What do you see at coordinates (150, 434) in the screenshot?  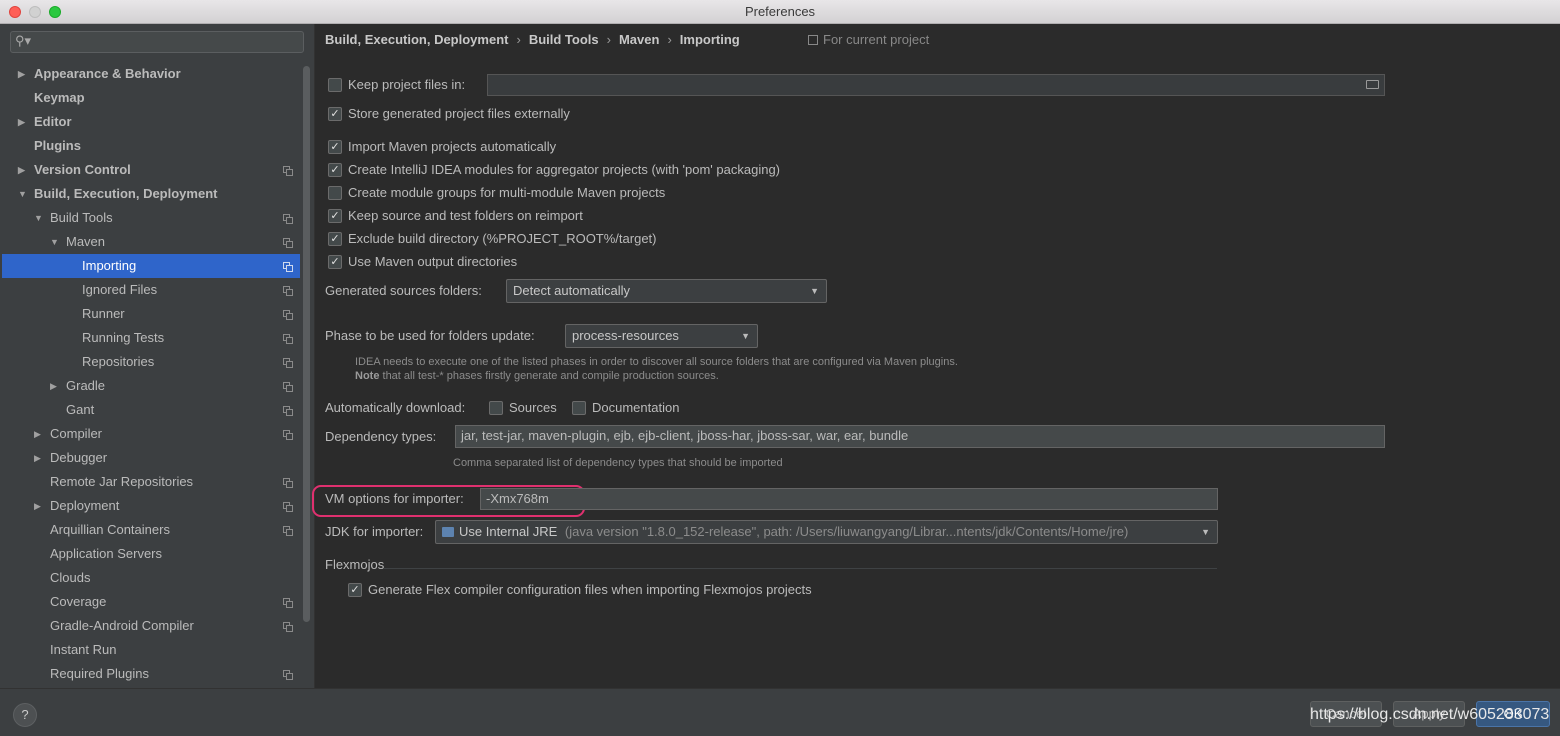 I see `sidebar-item: ▶ Compiler` at bounding box center [150, 434].